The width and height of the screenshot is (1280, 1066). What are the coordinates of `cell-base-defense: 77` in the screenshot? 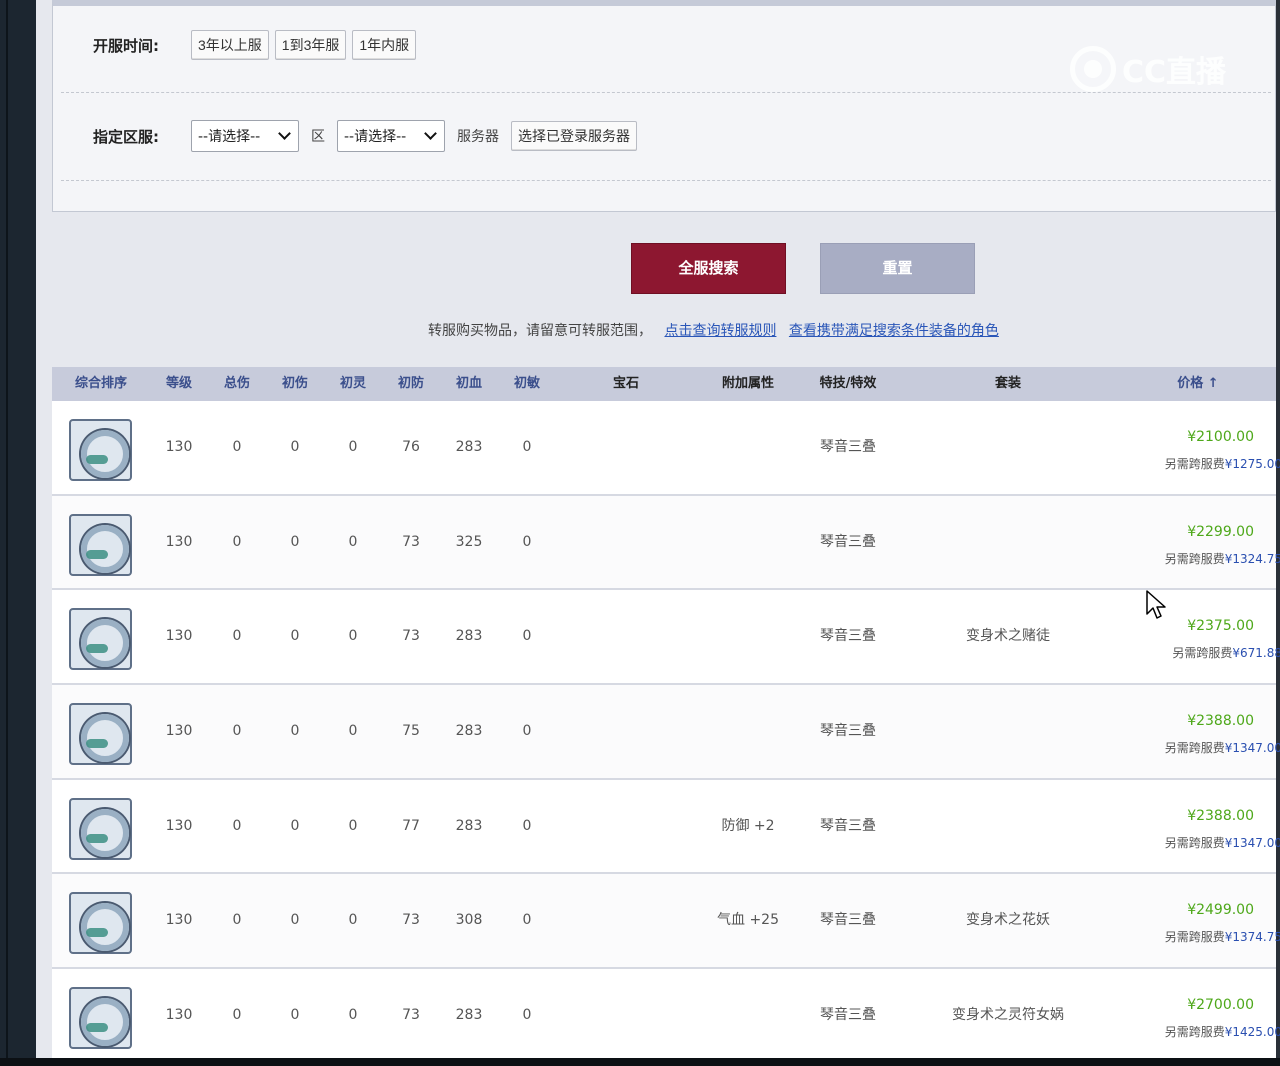 It's located at (411, 825).